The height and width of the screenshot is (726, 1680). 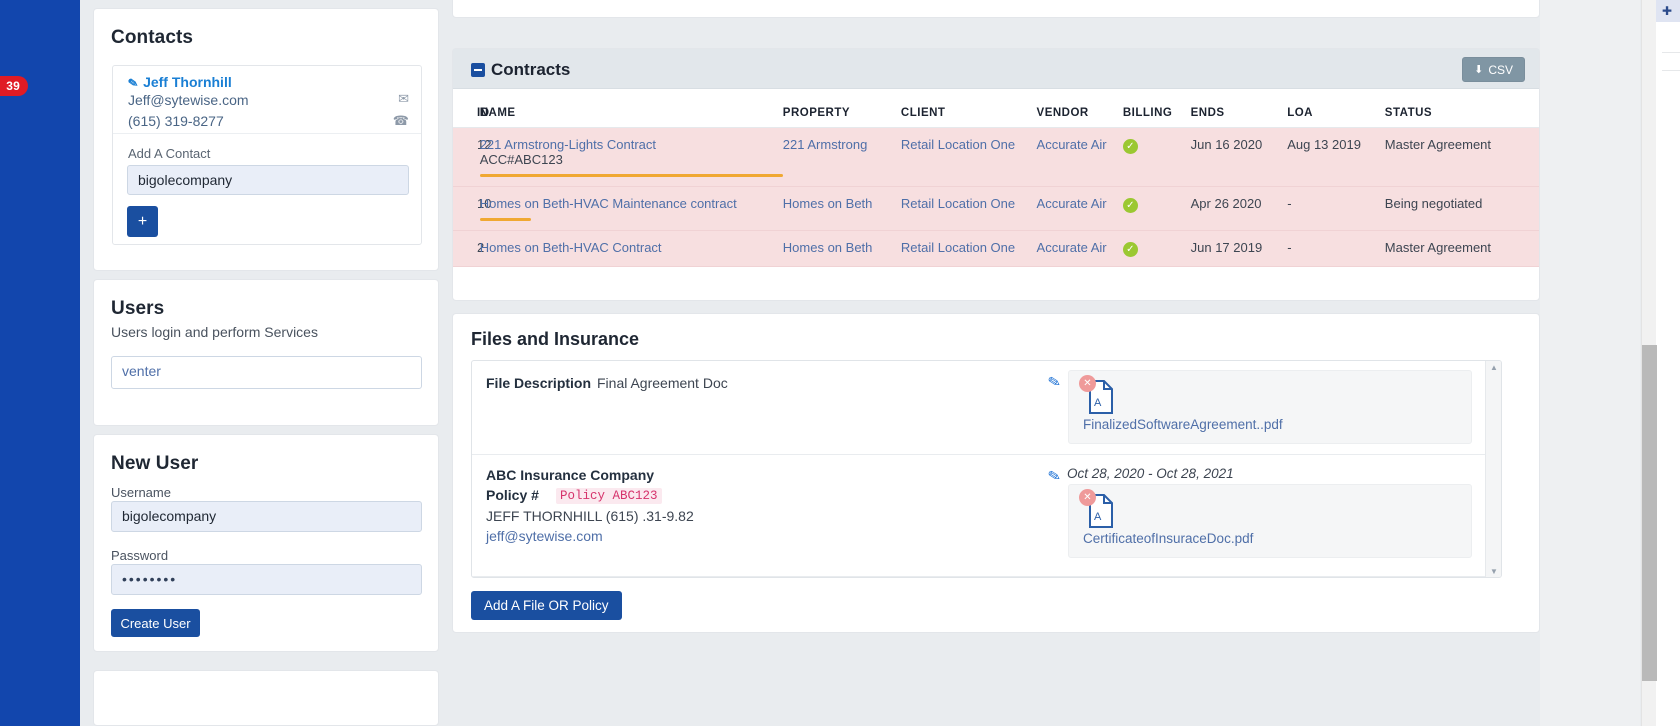 What do you see at coordinates (555, 339) in the screenshot?
I see `files-title: Files and Insurance` at bounding box center [555, 339].